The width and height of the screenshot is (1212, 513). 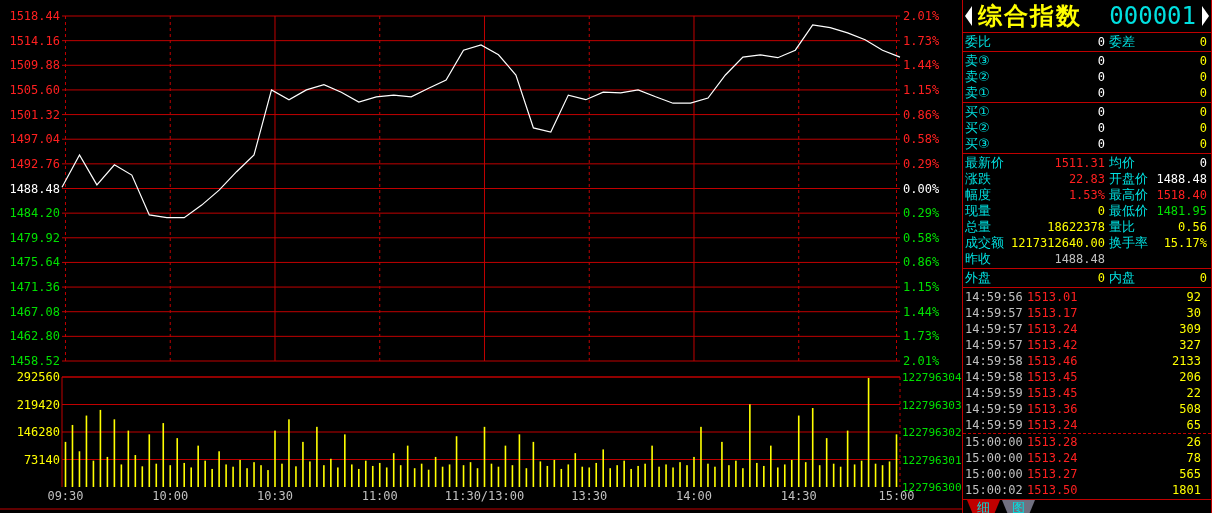 I want to click on axis-label: 1505.60, so click(x=34, y=89).